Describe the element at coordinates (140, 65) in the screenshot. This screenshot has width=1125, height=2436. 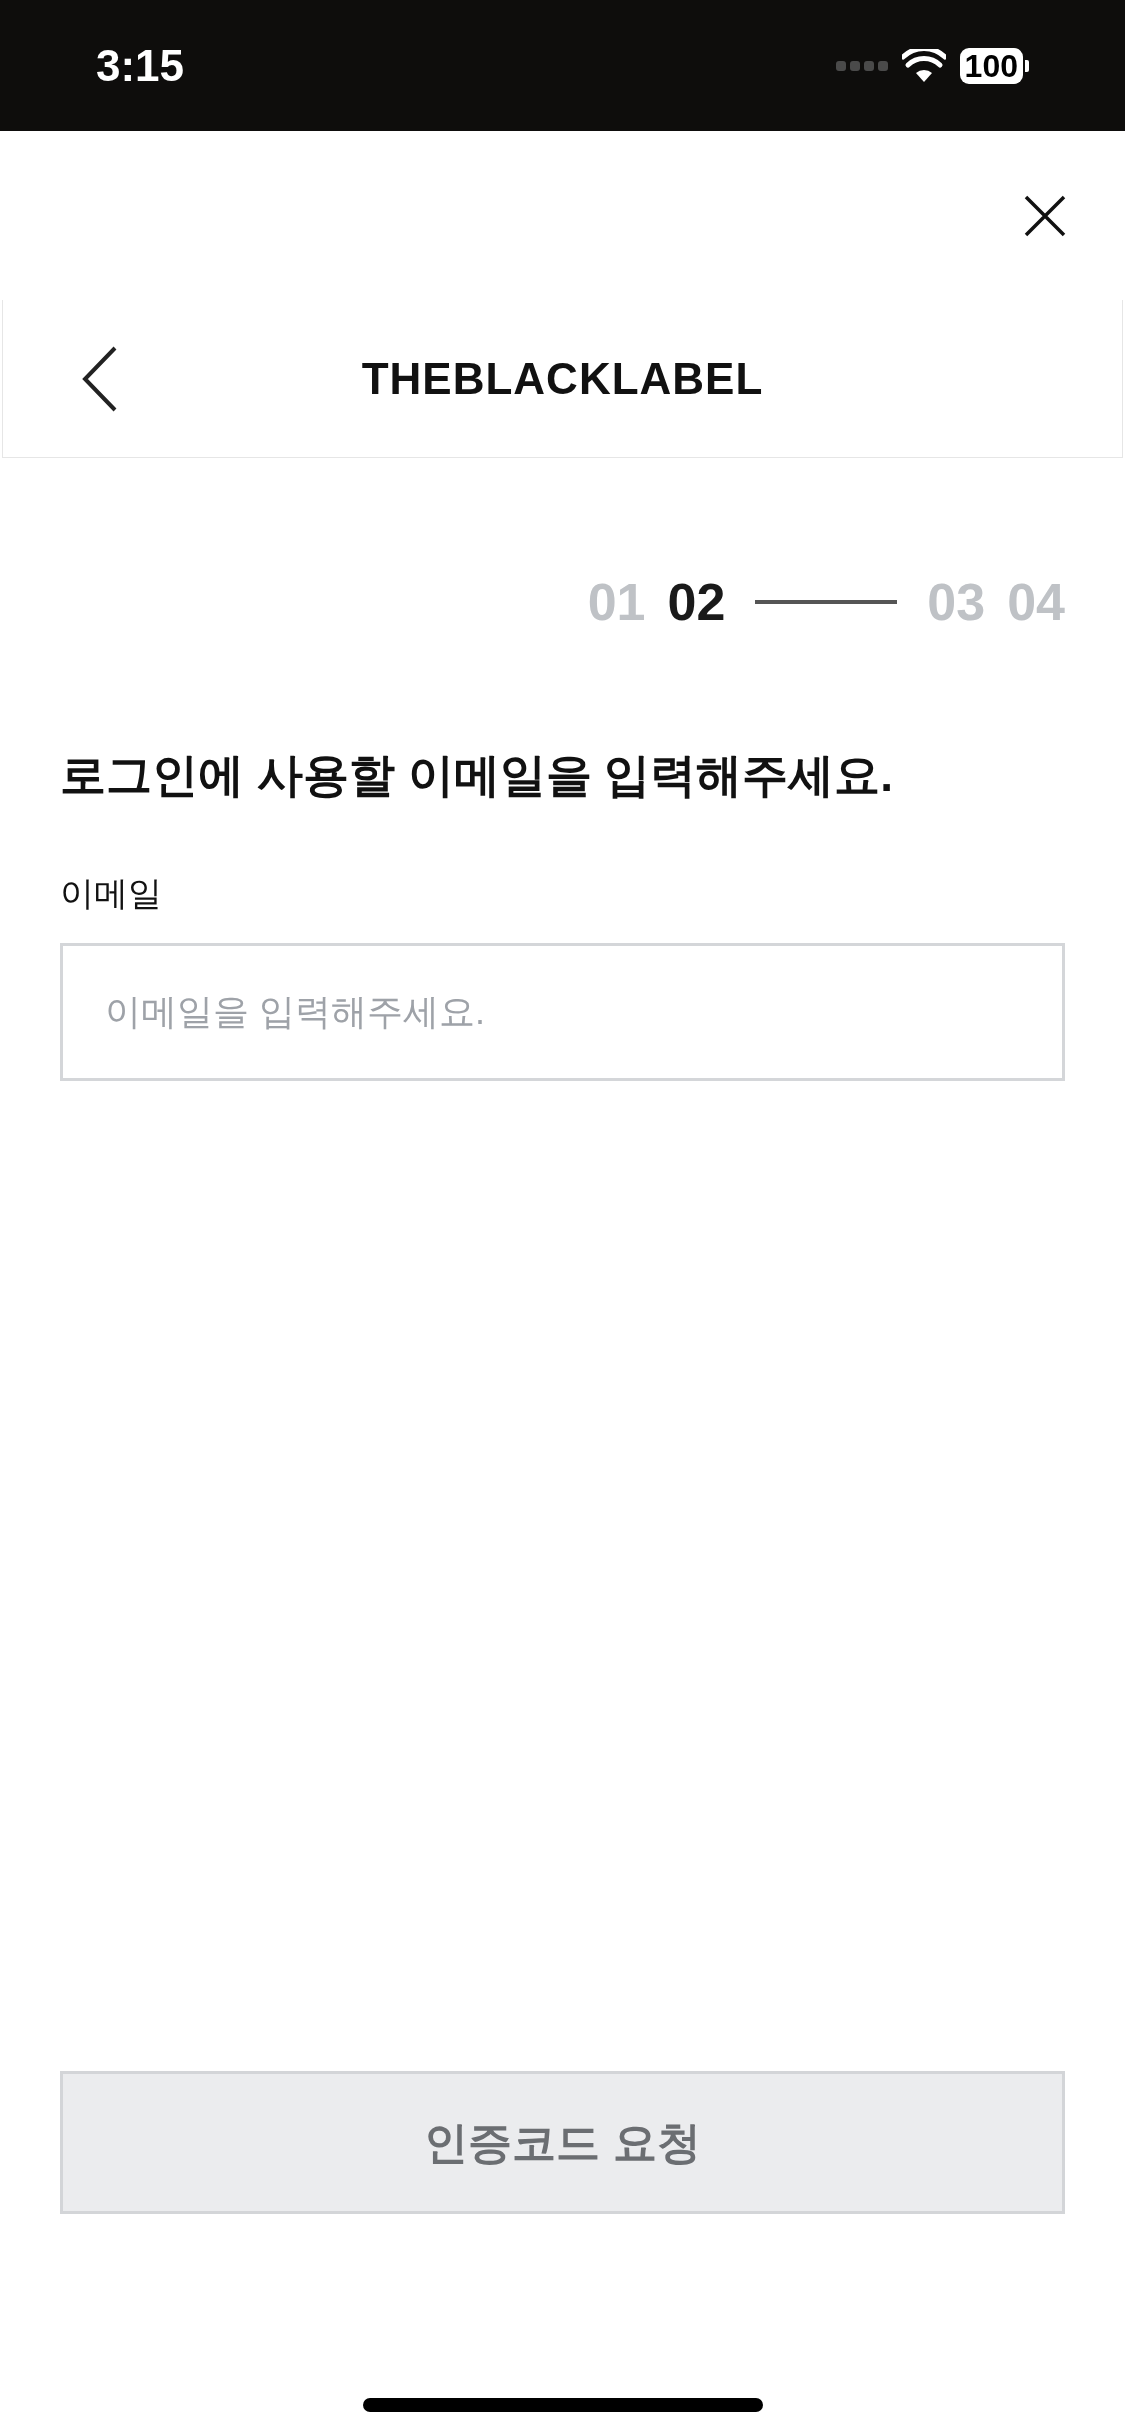
I see `status-time: 3:15` at that location.